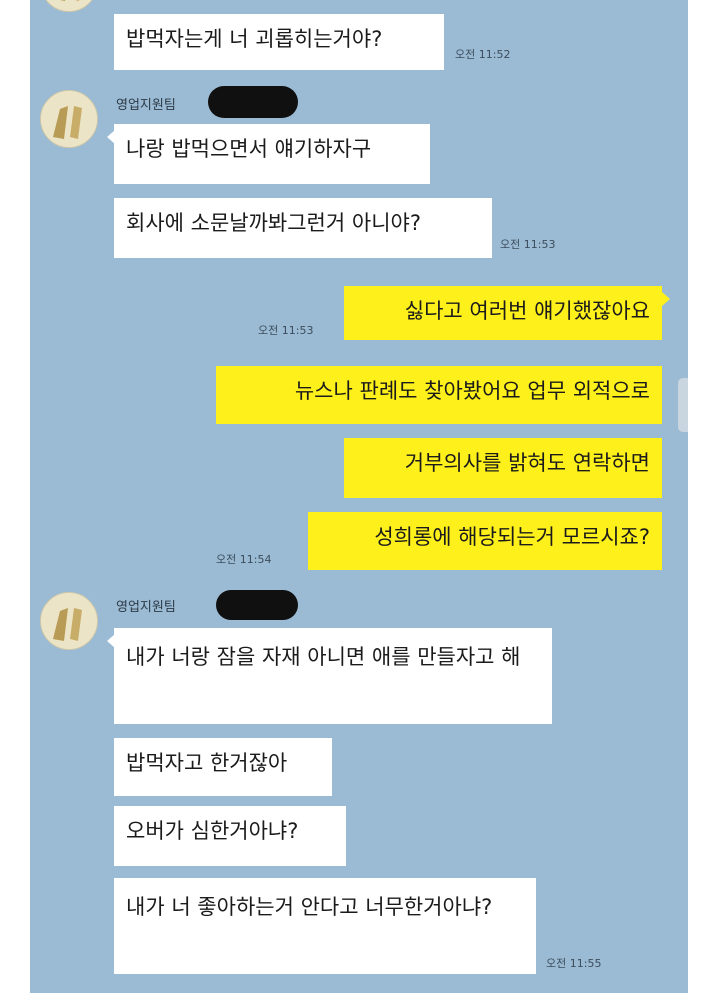 This screenshot has height=1002, width=720. Describe the element at coordinates (212, 831) in the screenshot. I see `message-text: 오버가 심한거아냐?` at that location.